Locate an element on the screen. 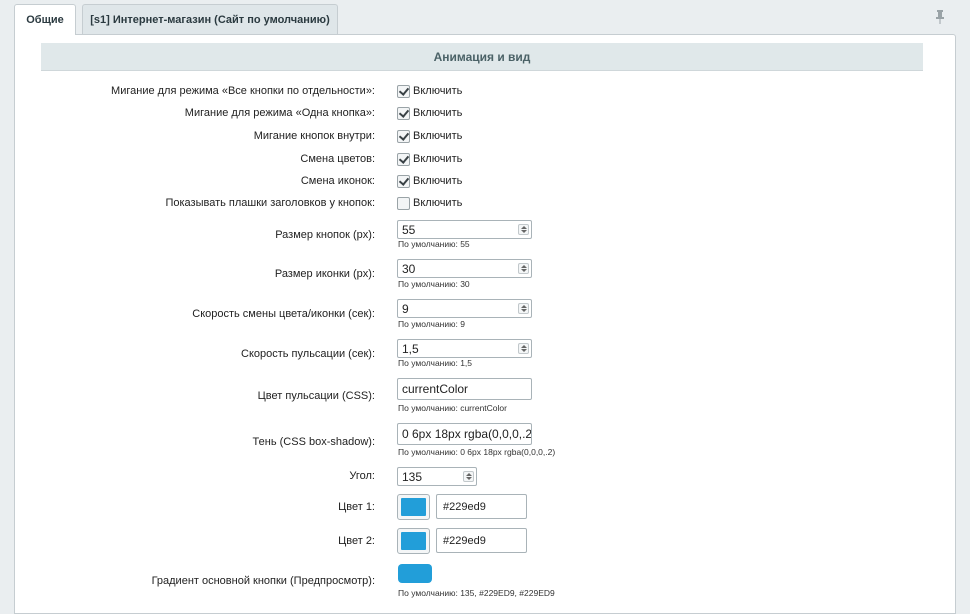 The width and height of the screenshot is (970, 614). pulse-speed-value: 1,5 is located at coordinates (410, 349).